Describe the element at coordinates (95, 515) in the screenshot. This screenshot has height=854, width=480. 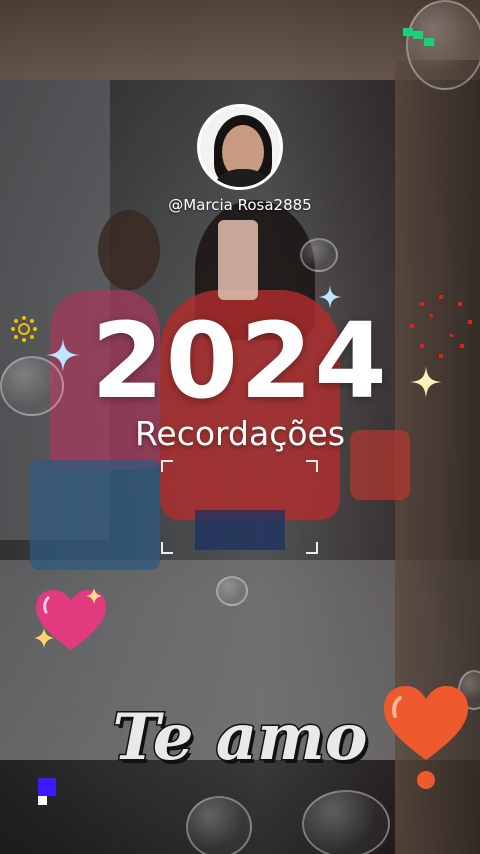
I see `photo-boy-shorts` at that location.